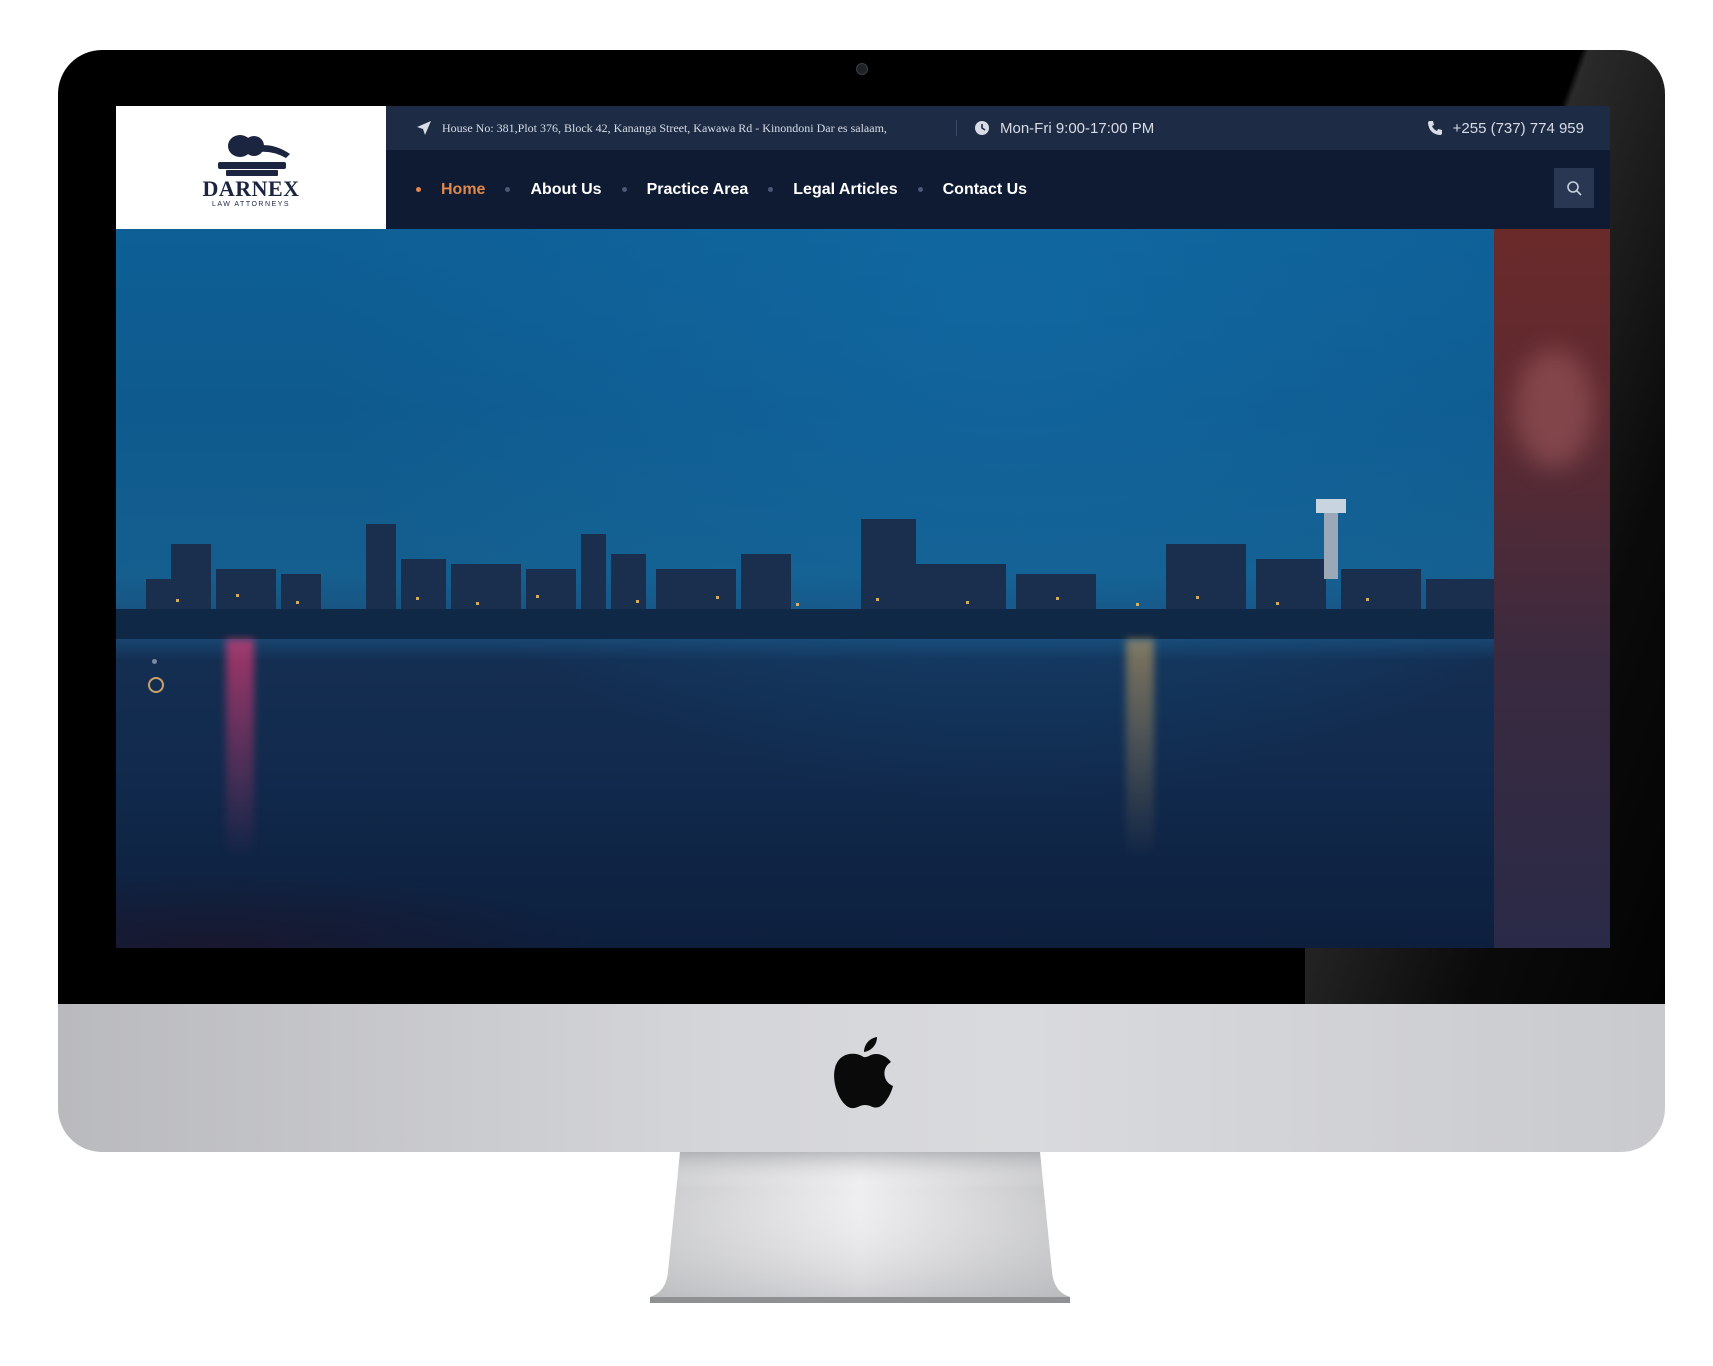  I want to click on topbar-divider, so click(956, 128).